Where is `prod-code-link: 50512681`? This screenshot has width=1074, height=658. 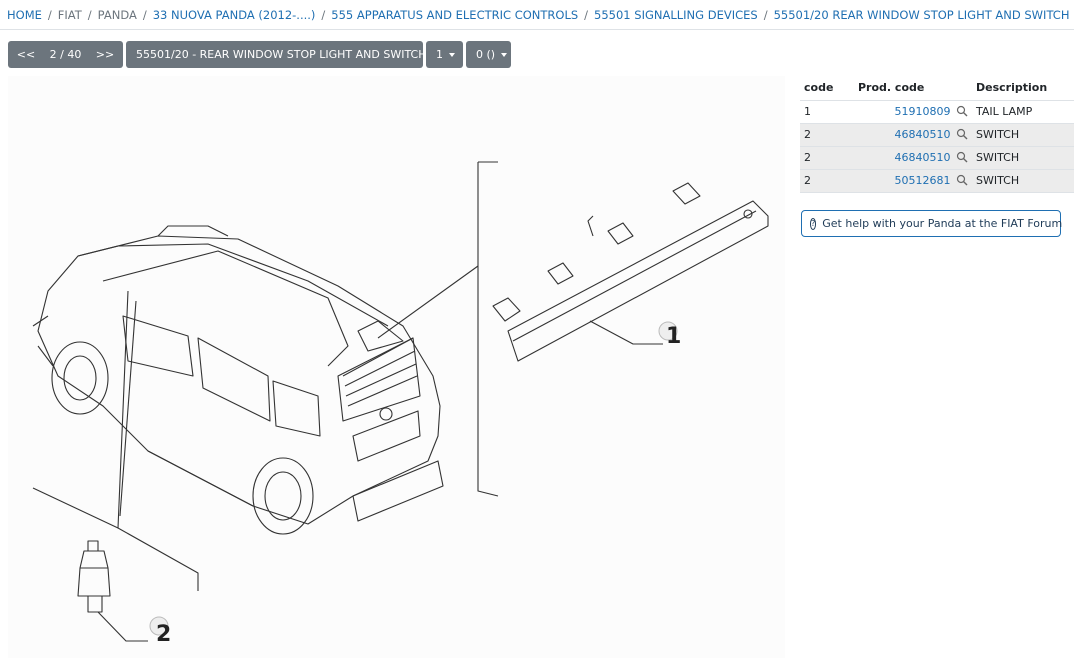 prod-code-link: 50512681 is located at coordinates (923, 180).